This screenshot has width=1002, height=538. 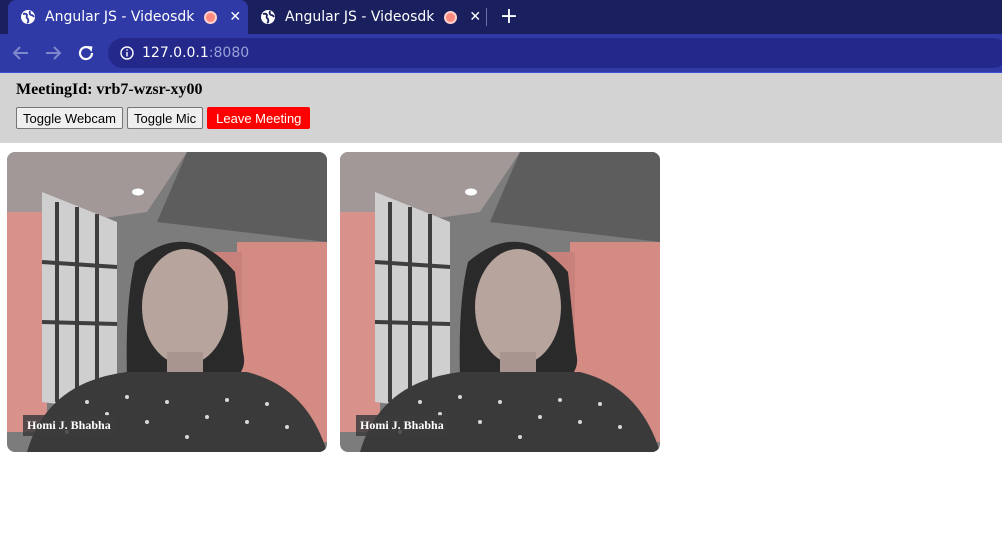 I want to click on url-host: 127.0.0.1, so click(x=175, y=53).